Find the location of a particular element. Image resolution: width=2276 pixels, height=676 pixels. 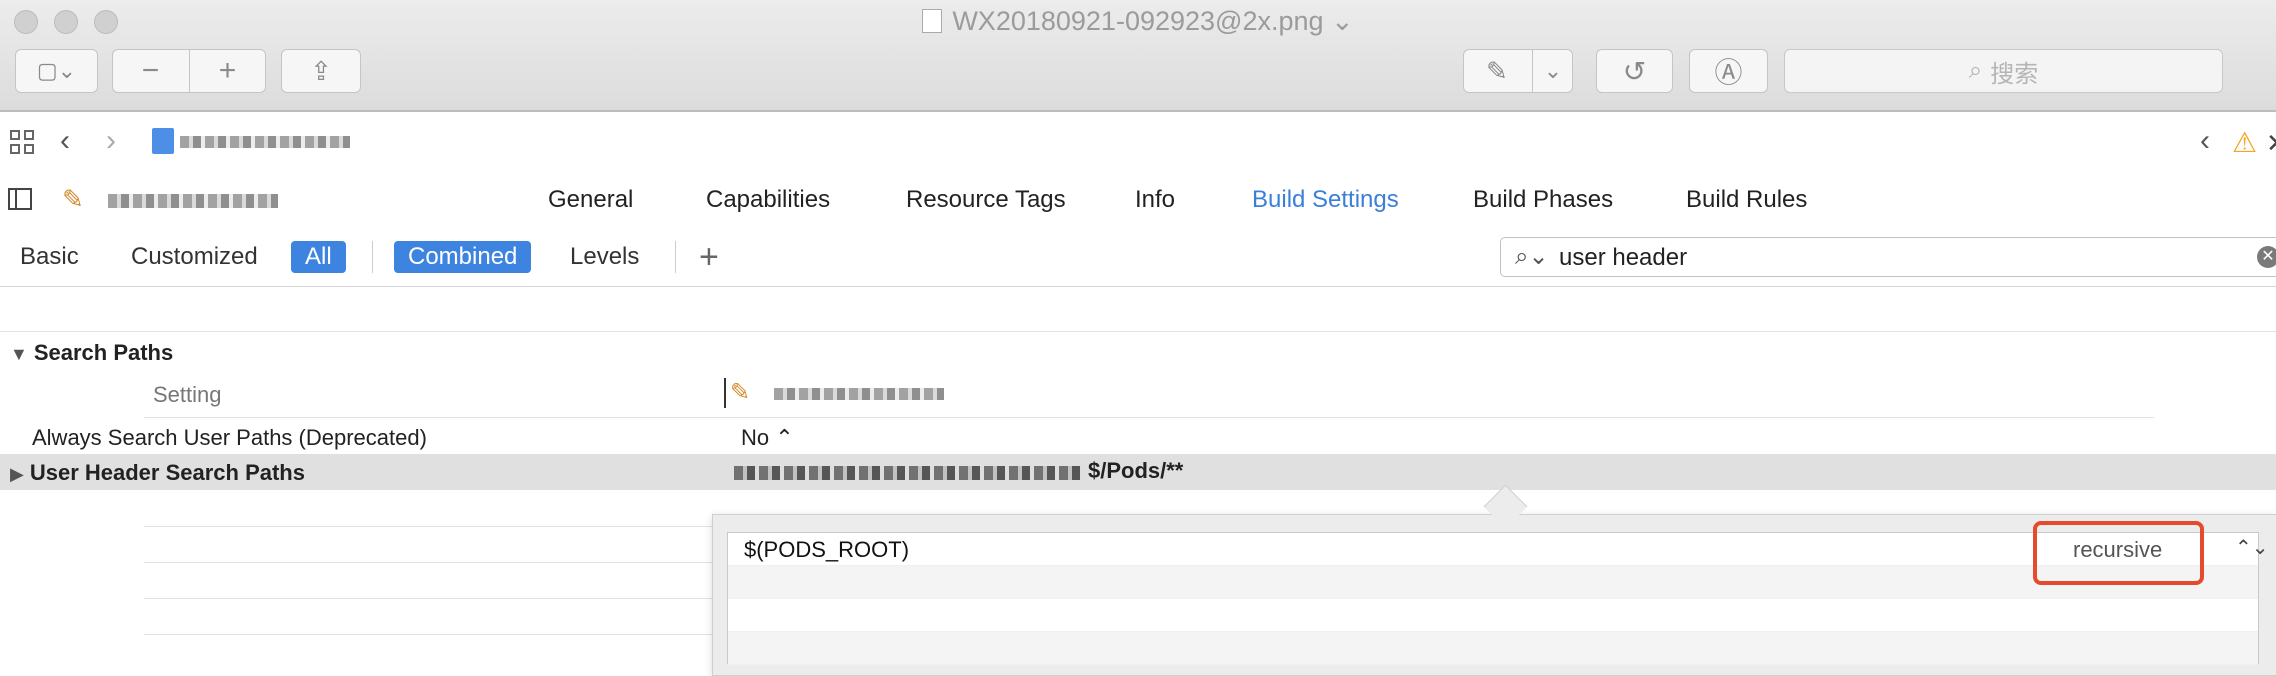

tab-resource-tags: Resource Tags is located at coordinates (986, 200).